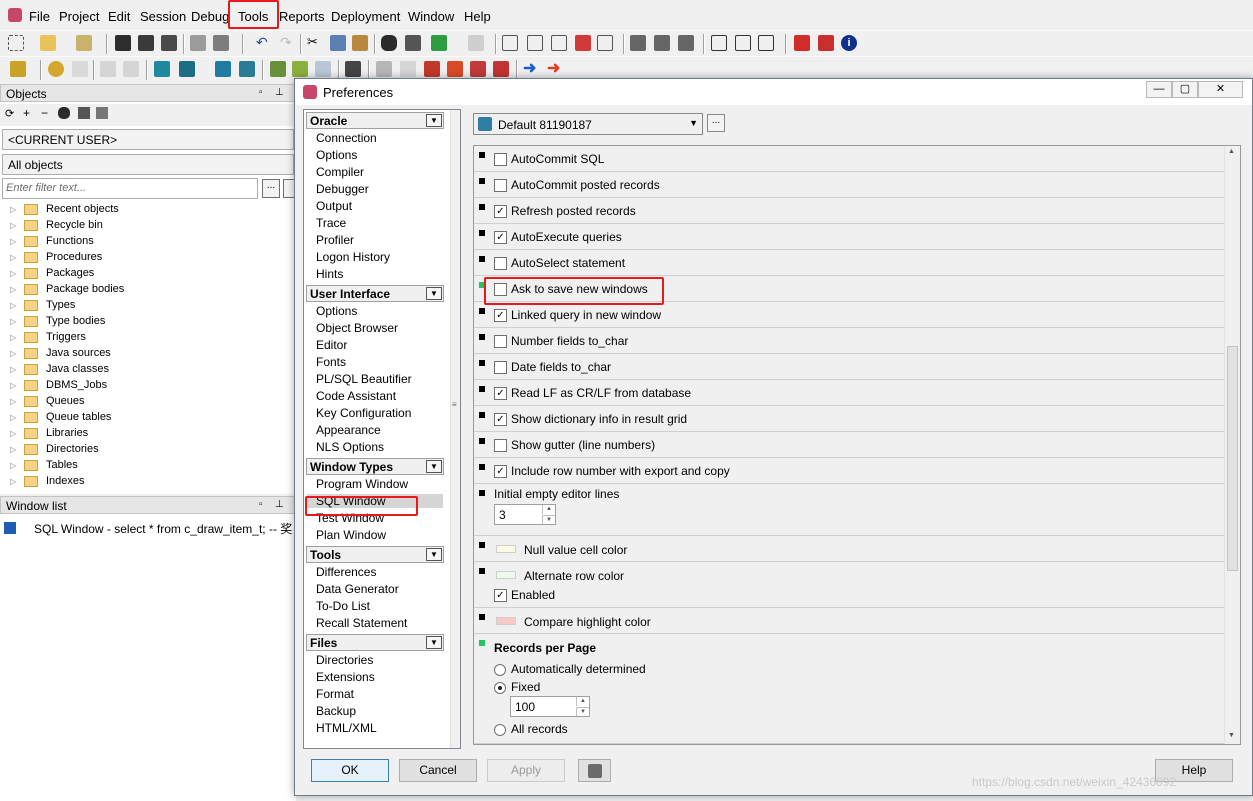  What do you see at coordinates (533, 595) in the screenshot?
I see `checkbox-label: Enabled` at bounding box center [533, 595].